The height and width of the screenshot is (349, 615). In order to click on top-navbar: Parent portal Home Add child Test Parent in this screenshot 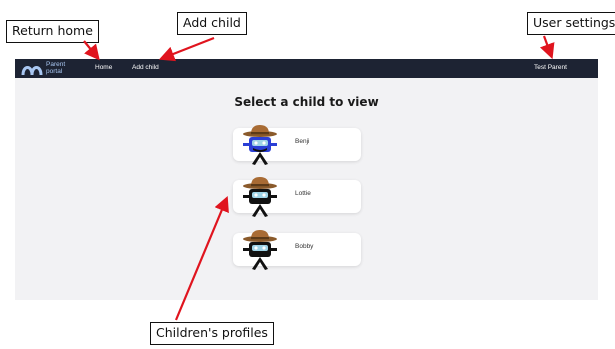, I will do `click(306, 68)`.